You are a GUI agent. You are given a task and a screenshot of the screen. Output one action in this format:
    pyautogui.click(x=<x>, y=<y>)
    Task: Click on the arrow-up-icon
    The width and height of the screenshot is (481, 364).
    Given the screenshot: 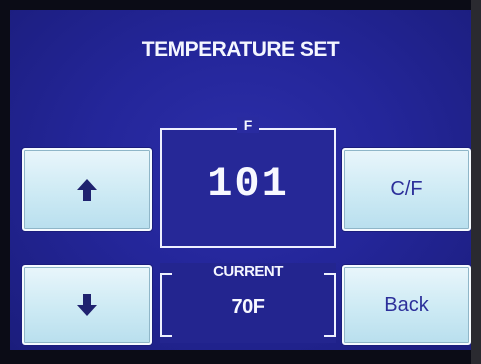 What is the action you would take?
    pyautogui.click(x=87, y=189)
    